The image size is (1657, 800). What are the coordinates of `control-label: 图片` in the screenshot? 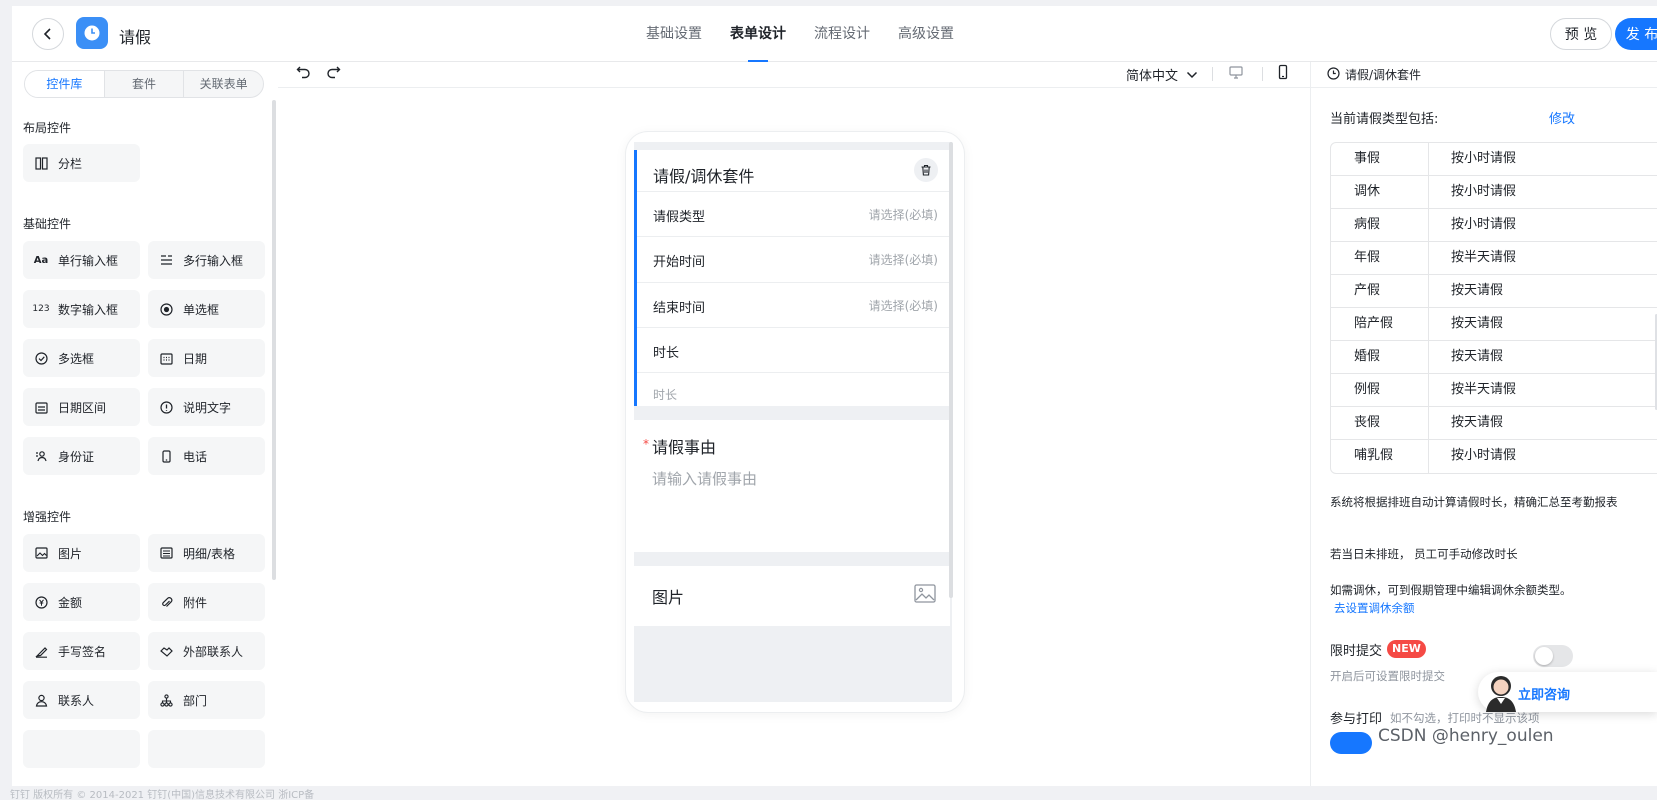 It's located at (70, 553).